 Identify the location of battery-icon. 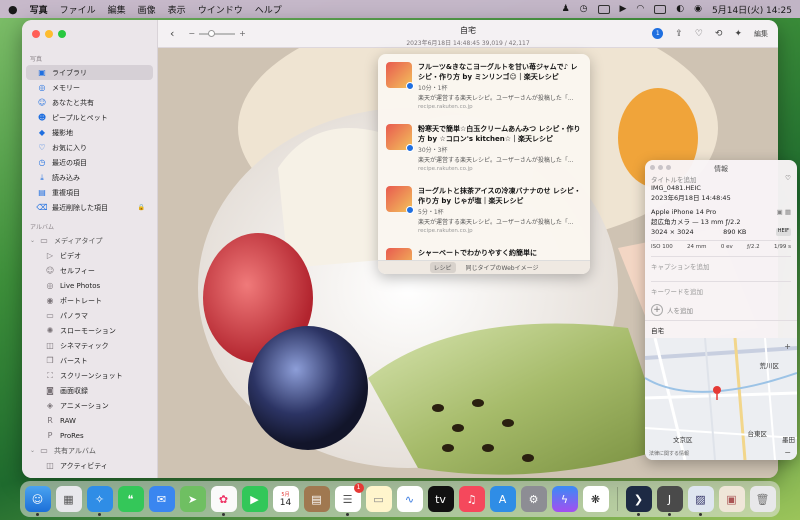
(660, 9).